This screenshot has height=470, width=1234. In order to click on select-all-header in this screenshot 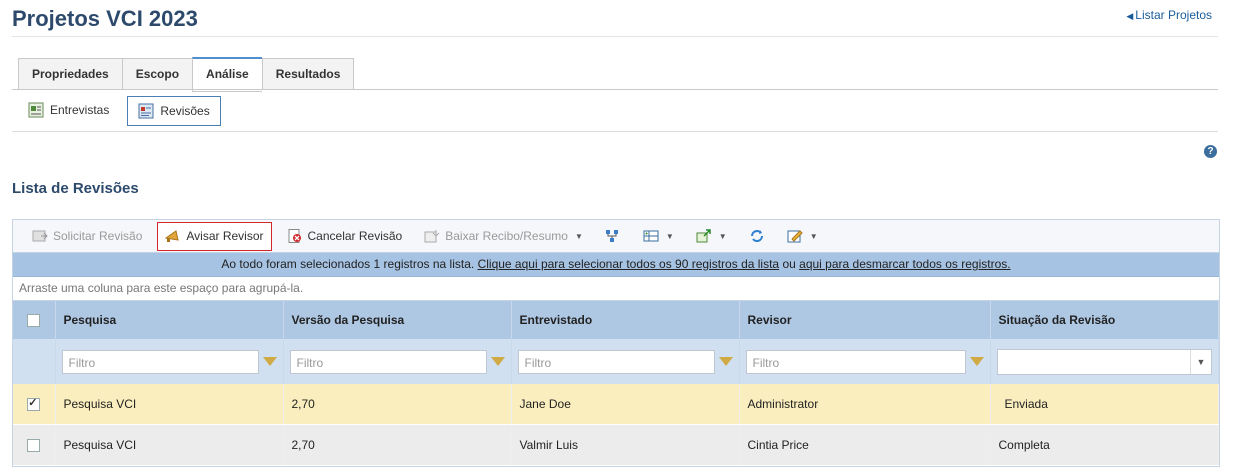, I will do `click(34, 320)`.